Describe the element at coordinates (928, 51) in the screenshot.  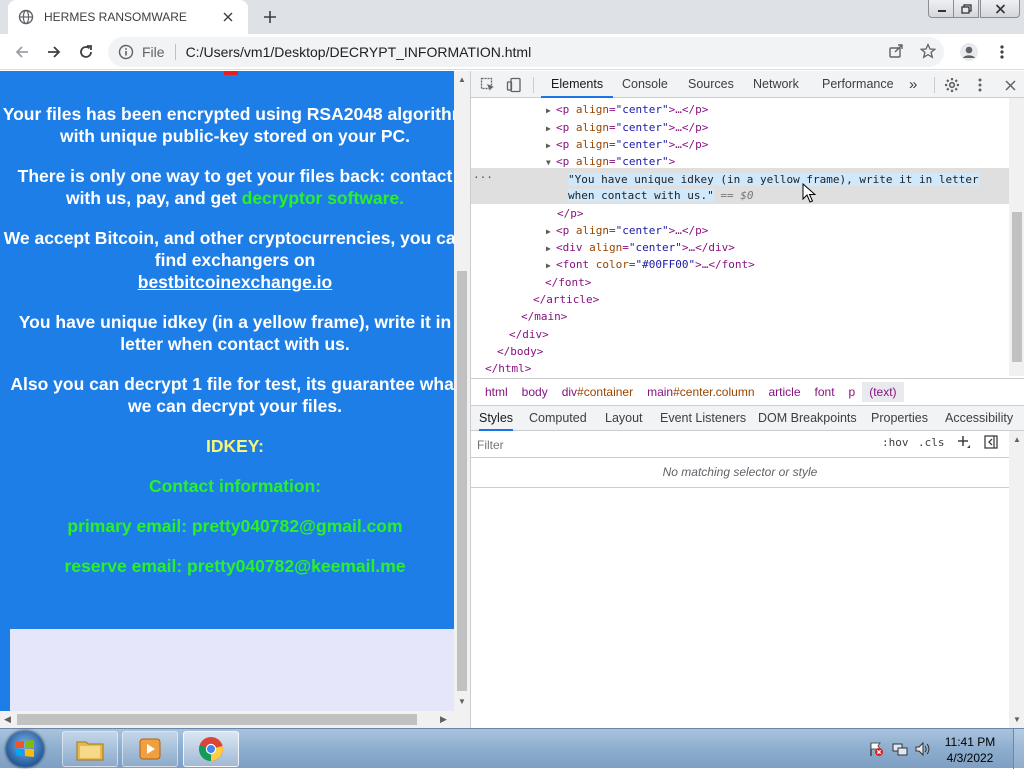
I see `bookmark-star-icon` at that location.